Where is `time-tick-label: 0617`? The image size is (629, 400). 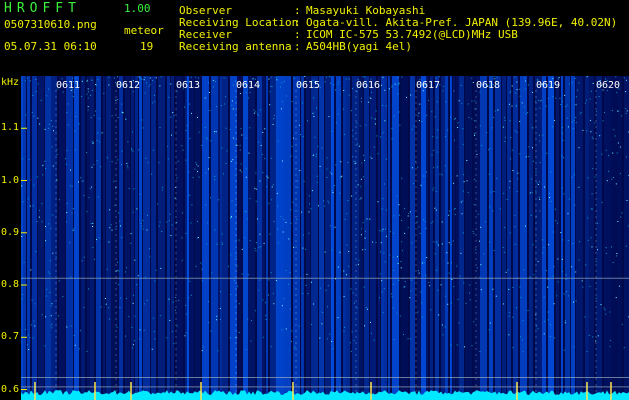
time-tick-label: 0617 is located at coordinates (428, 85).